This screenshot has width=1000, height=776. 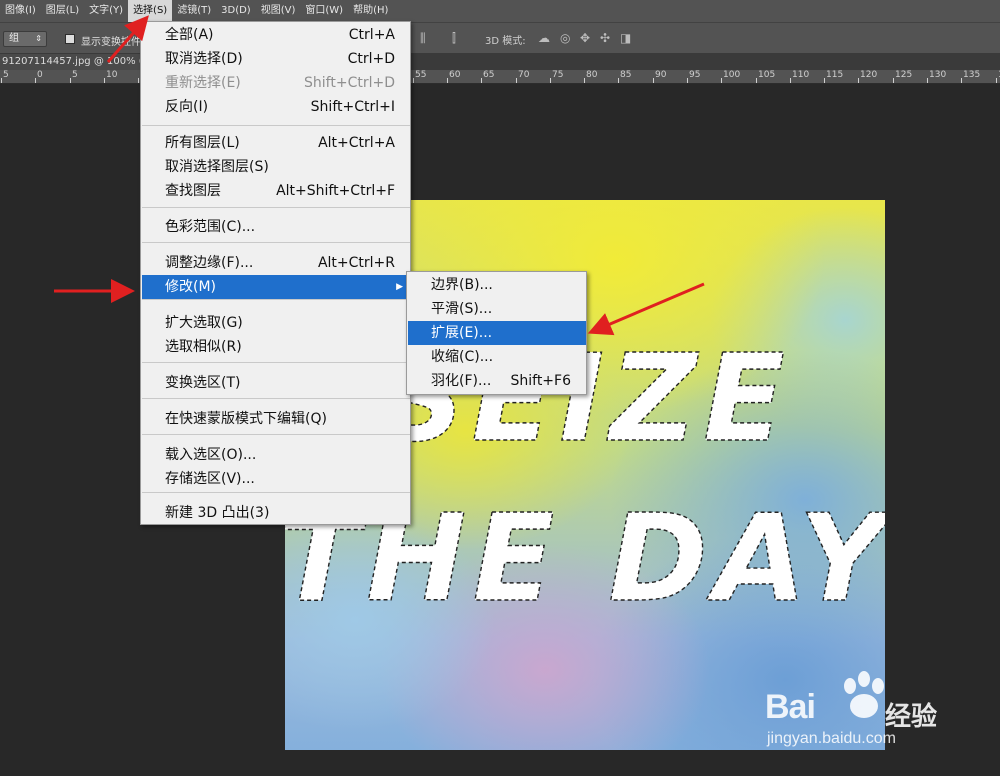 I want to click on menu-item-inverse: 反向(I) Shift+Ctrl+I, so click(x=276, y=107).